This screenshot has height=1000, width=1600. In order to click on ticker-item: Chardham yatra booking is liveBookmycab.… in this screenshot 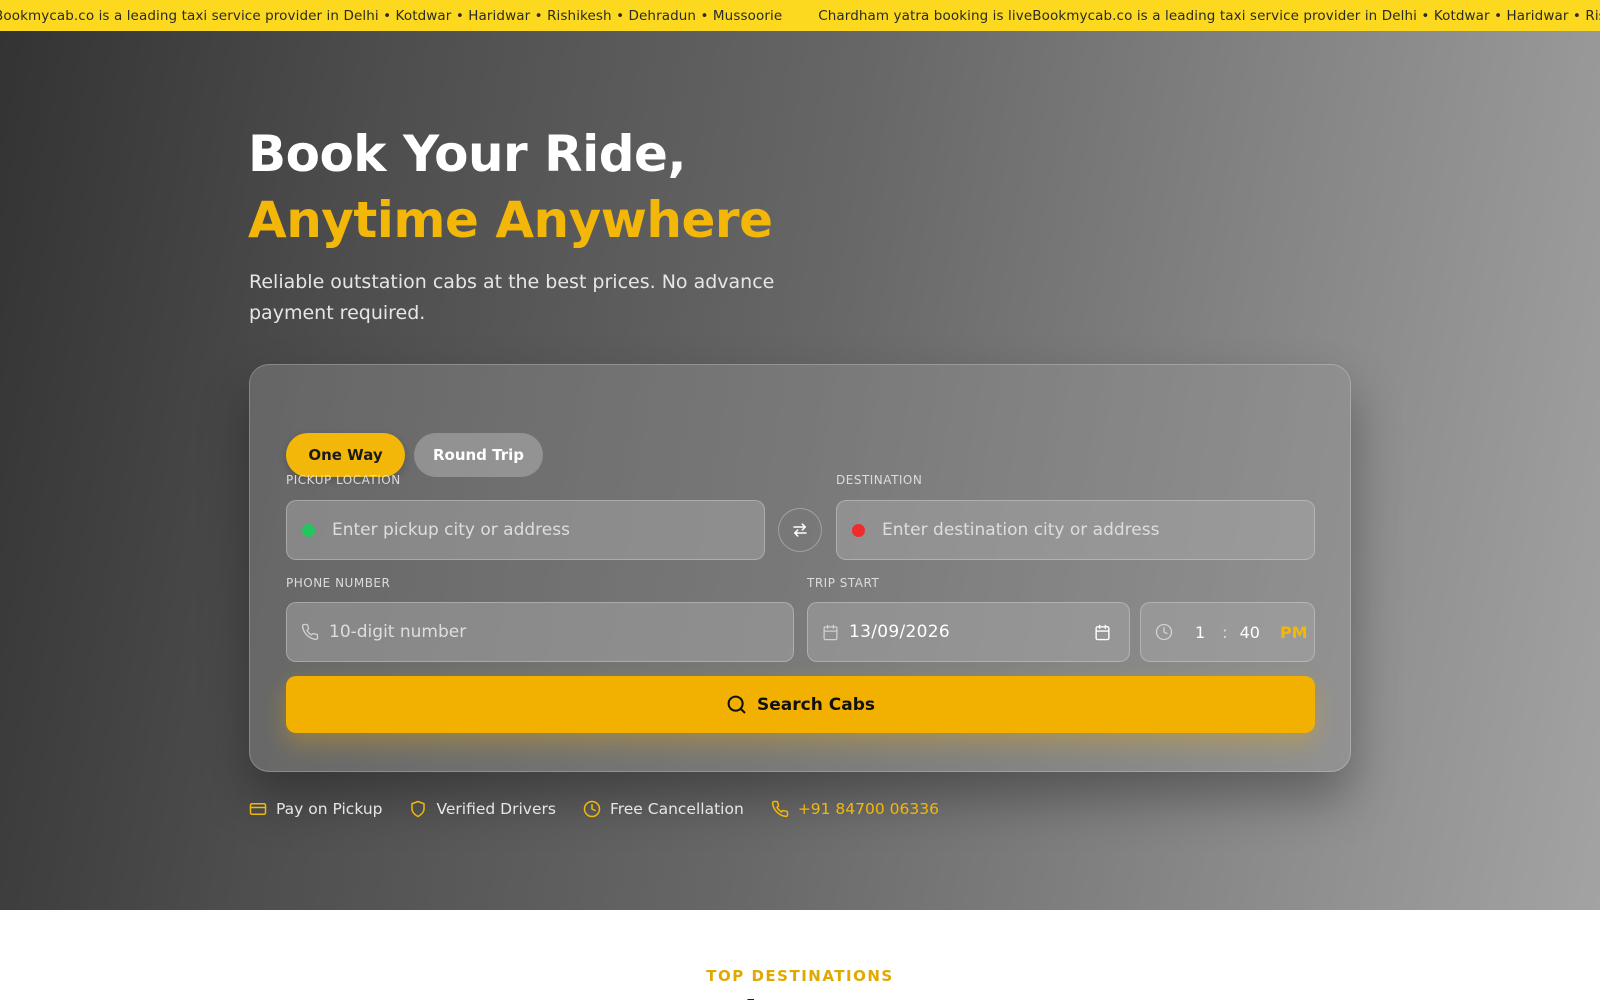, I will do `click(1209, 16)`.